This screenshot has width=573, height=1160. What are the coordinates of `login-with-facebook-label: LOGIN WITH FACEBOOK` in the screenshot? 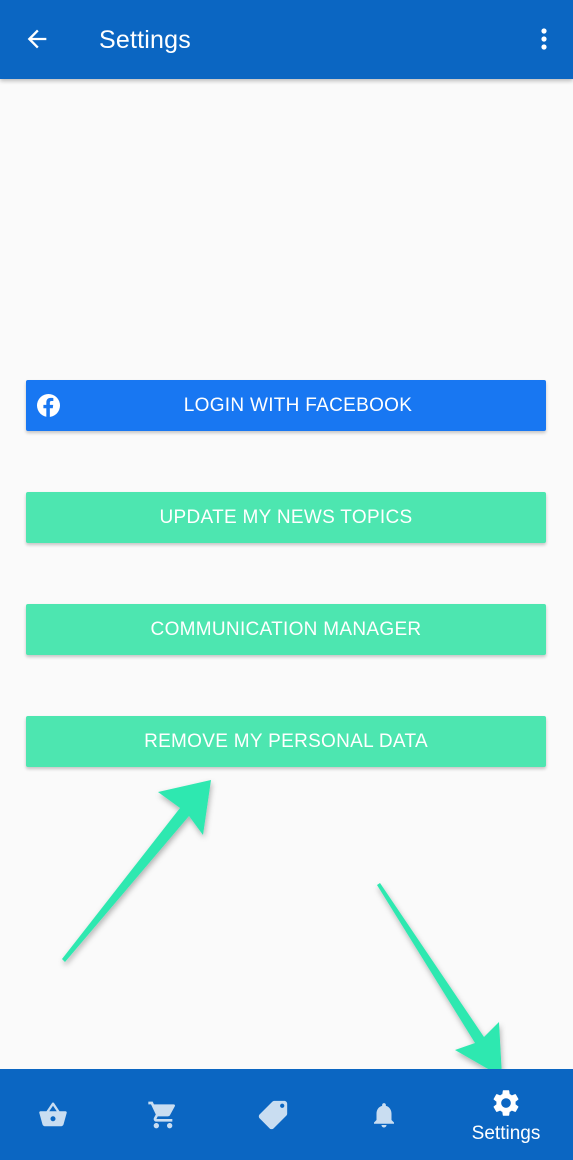 It's located at (298, 405).